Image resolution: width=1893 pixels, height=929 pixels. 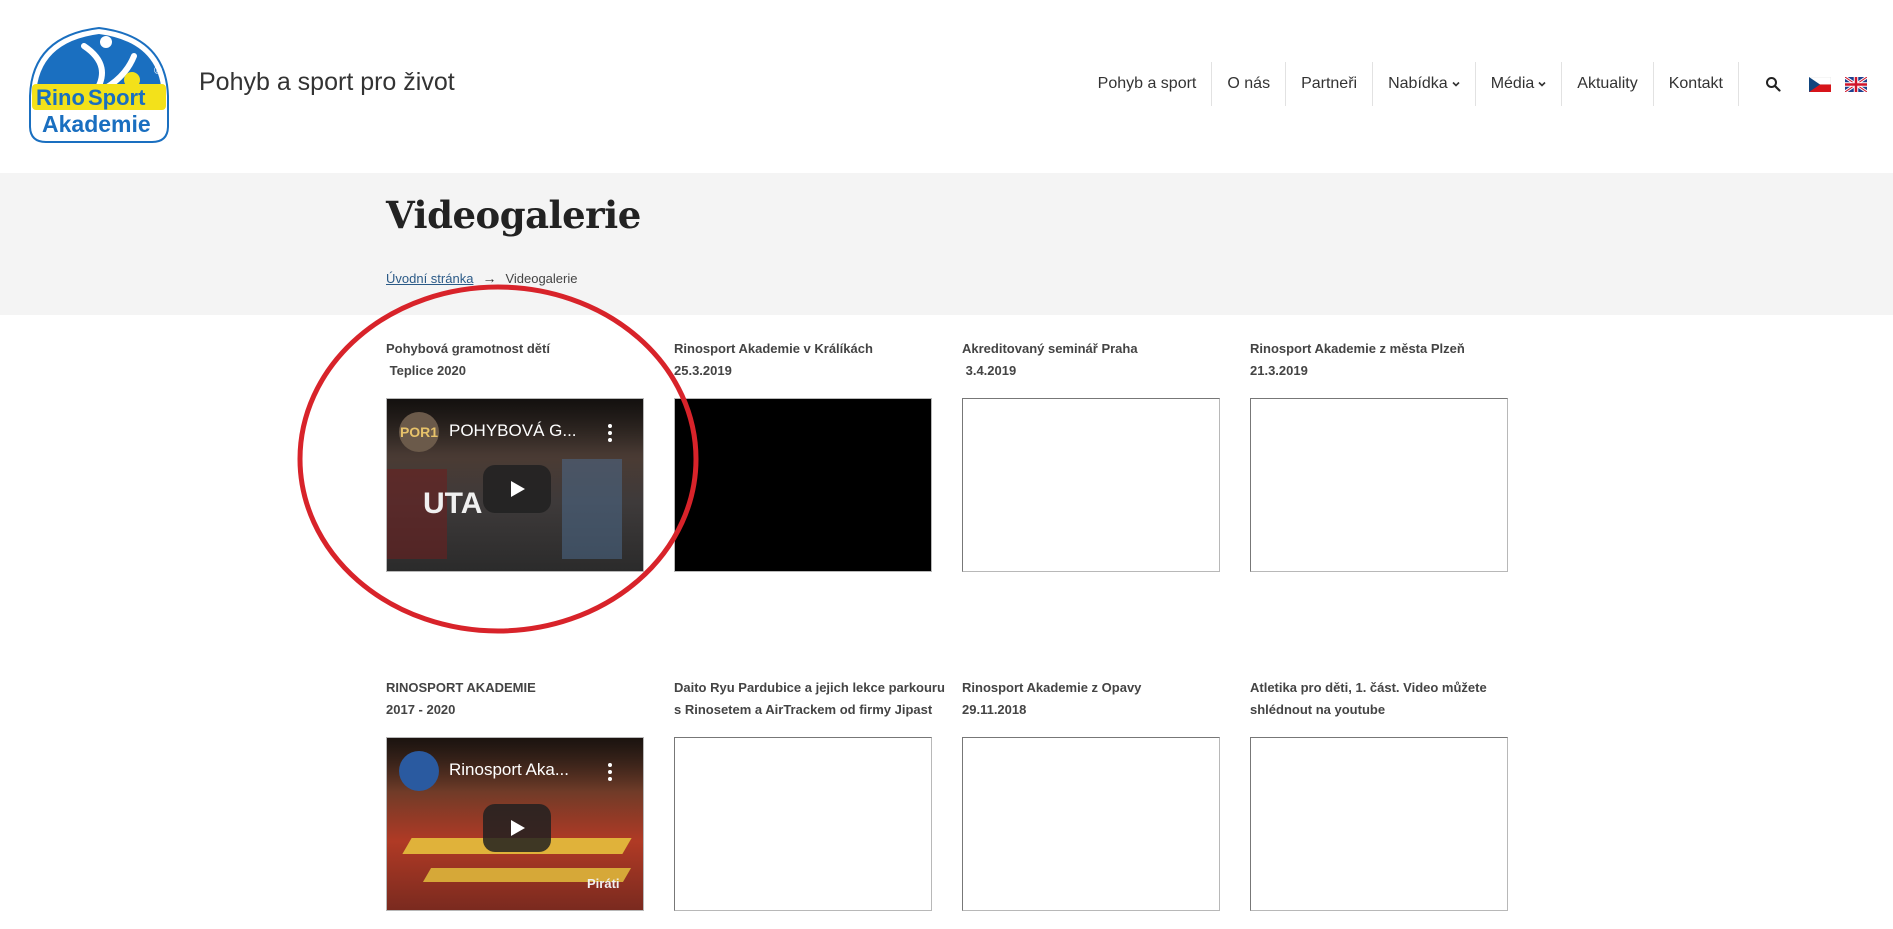 I want to click on play-icon, so click(x=518, y=828).